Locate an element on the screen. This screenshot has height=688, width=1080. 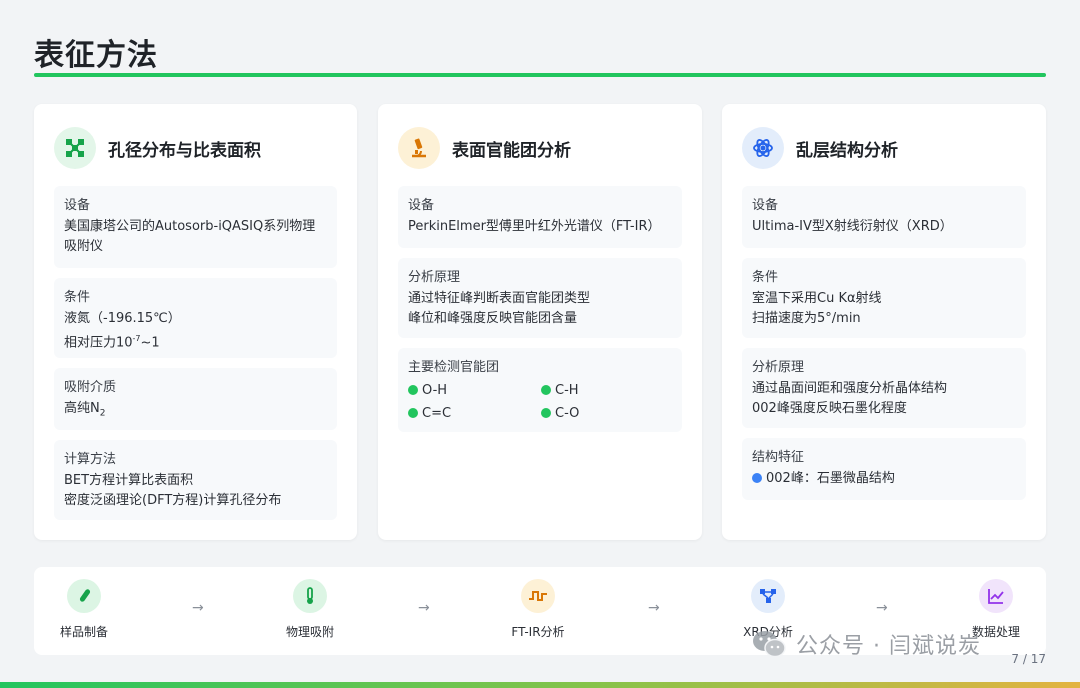
info-block-equipment: 设备 美国康塔公司的Autosorb-iQASIQ系列物理 吸附仪 is located at coordinates (195, 227).